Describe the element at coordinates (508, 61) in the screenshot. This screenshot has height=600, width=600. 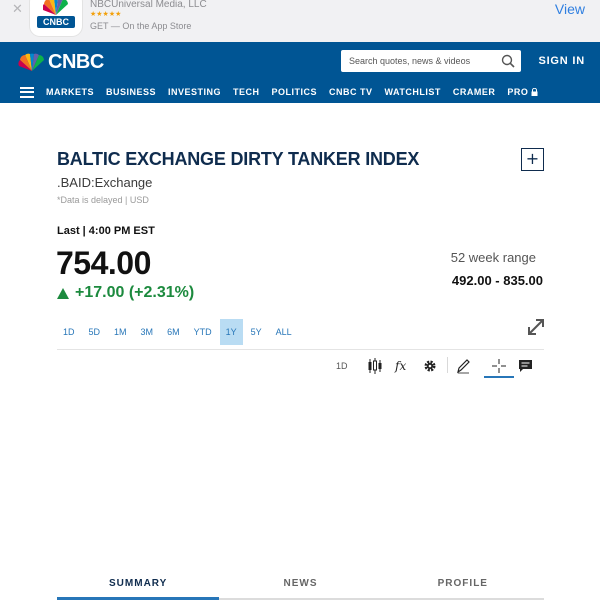
I see `search-icon` at that location.